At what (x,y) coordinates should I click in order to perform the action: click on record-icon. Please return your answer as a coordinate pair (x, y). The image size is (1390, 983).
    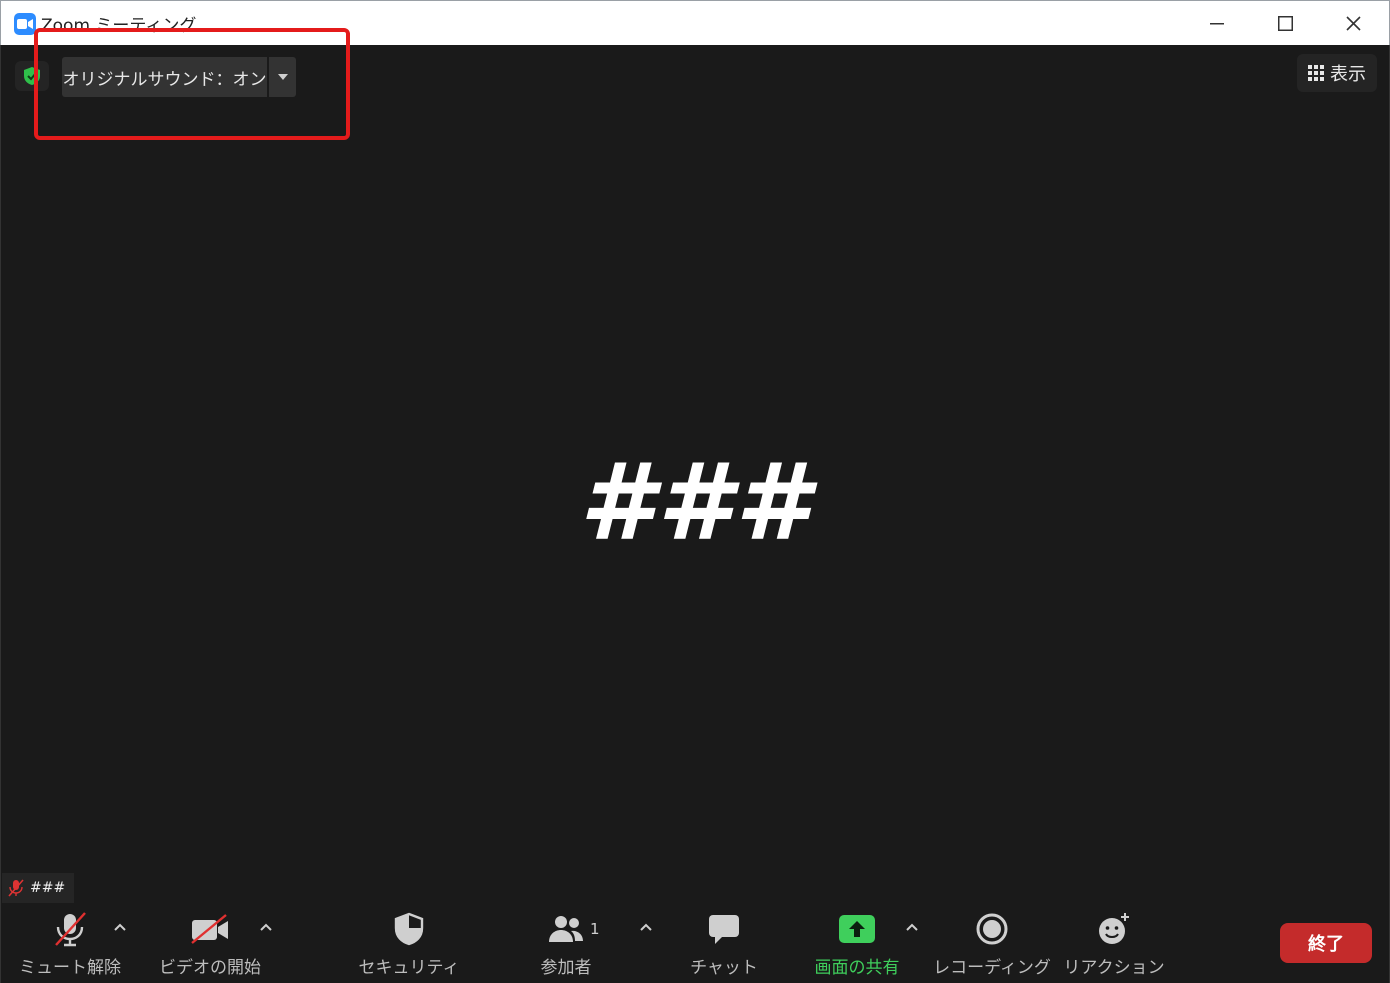
    Looking at the image, I should click on (992, 929).